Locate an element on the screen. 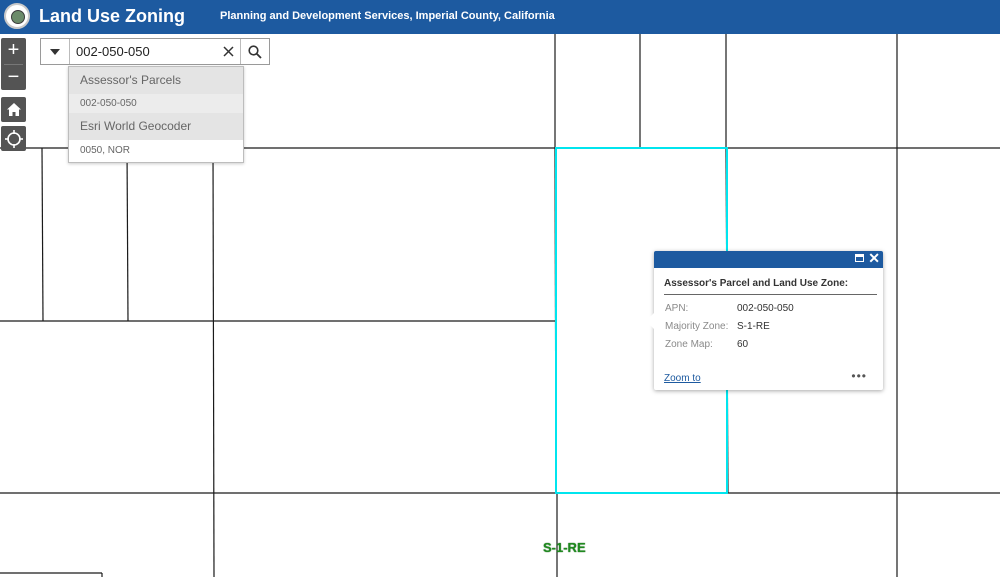 This screenshot has height=577, width=1000. field-value: 002-050-050 is located at coordinates (765, 308).